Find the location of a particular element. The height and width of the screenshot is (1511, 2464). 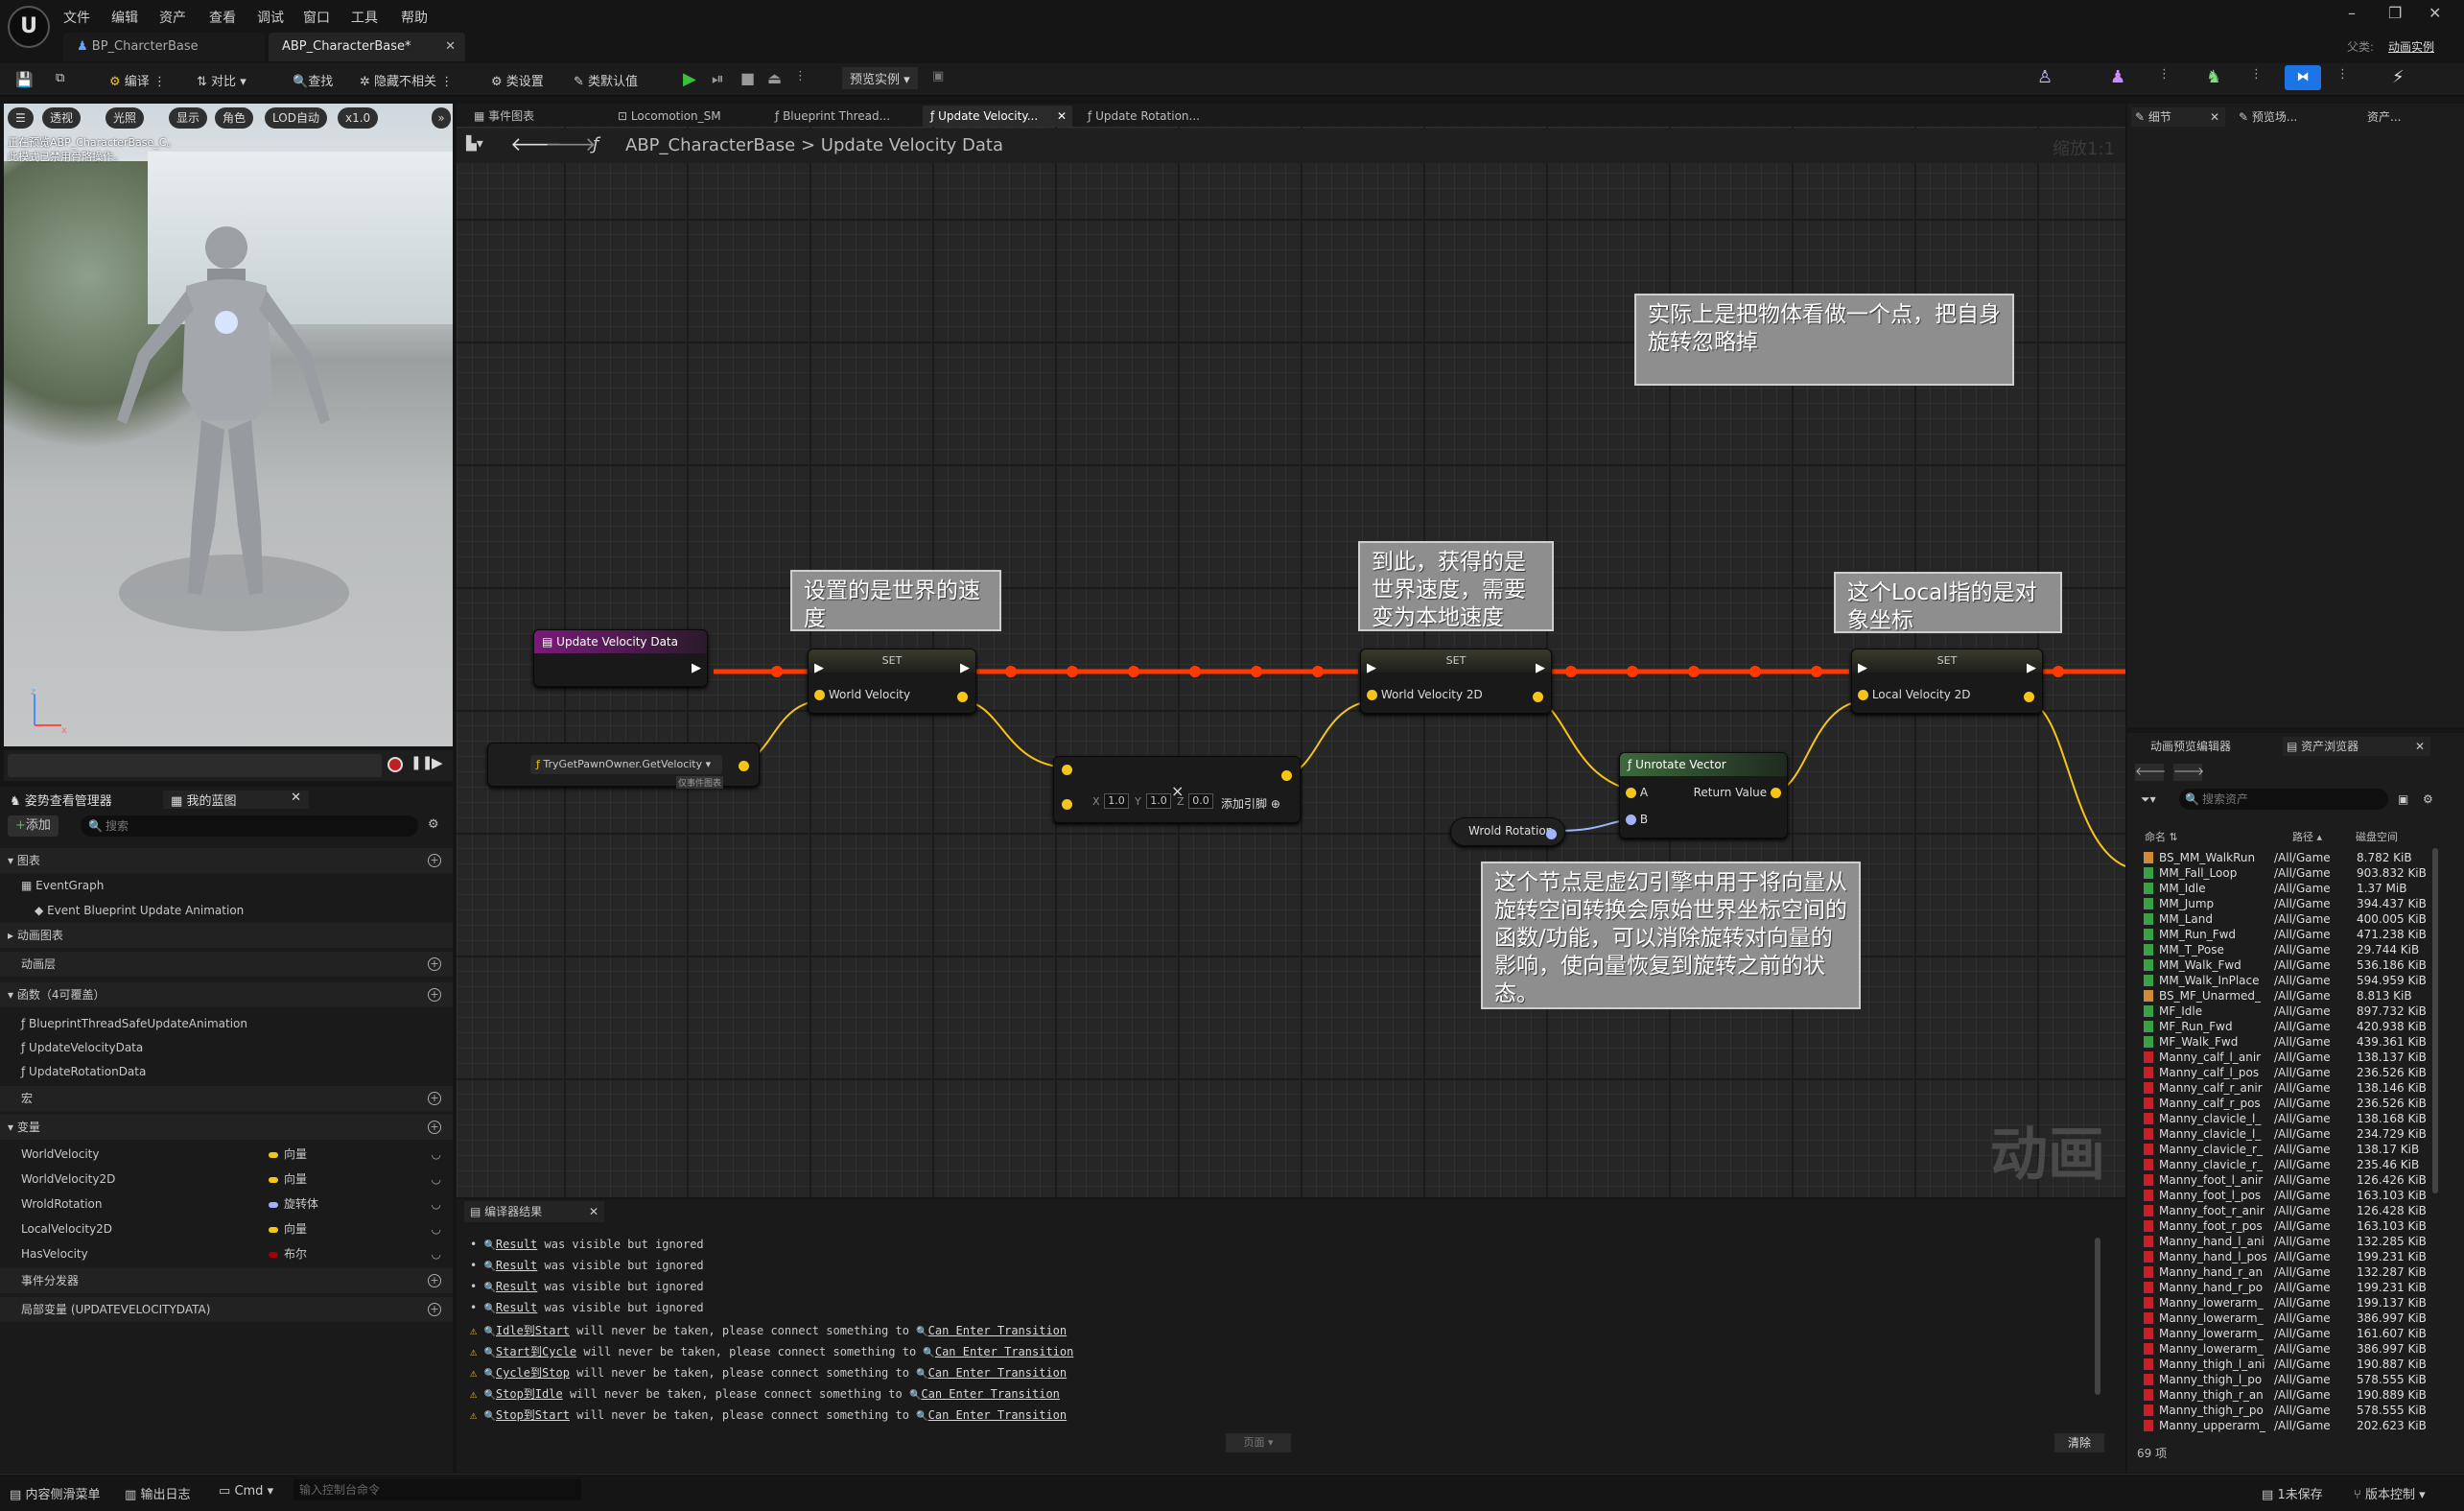

asset-row: Manny_thigh_r_po/All/Game 578.555 KiB is located at coordinates (2298, 1410).